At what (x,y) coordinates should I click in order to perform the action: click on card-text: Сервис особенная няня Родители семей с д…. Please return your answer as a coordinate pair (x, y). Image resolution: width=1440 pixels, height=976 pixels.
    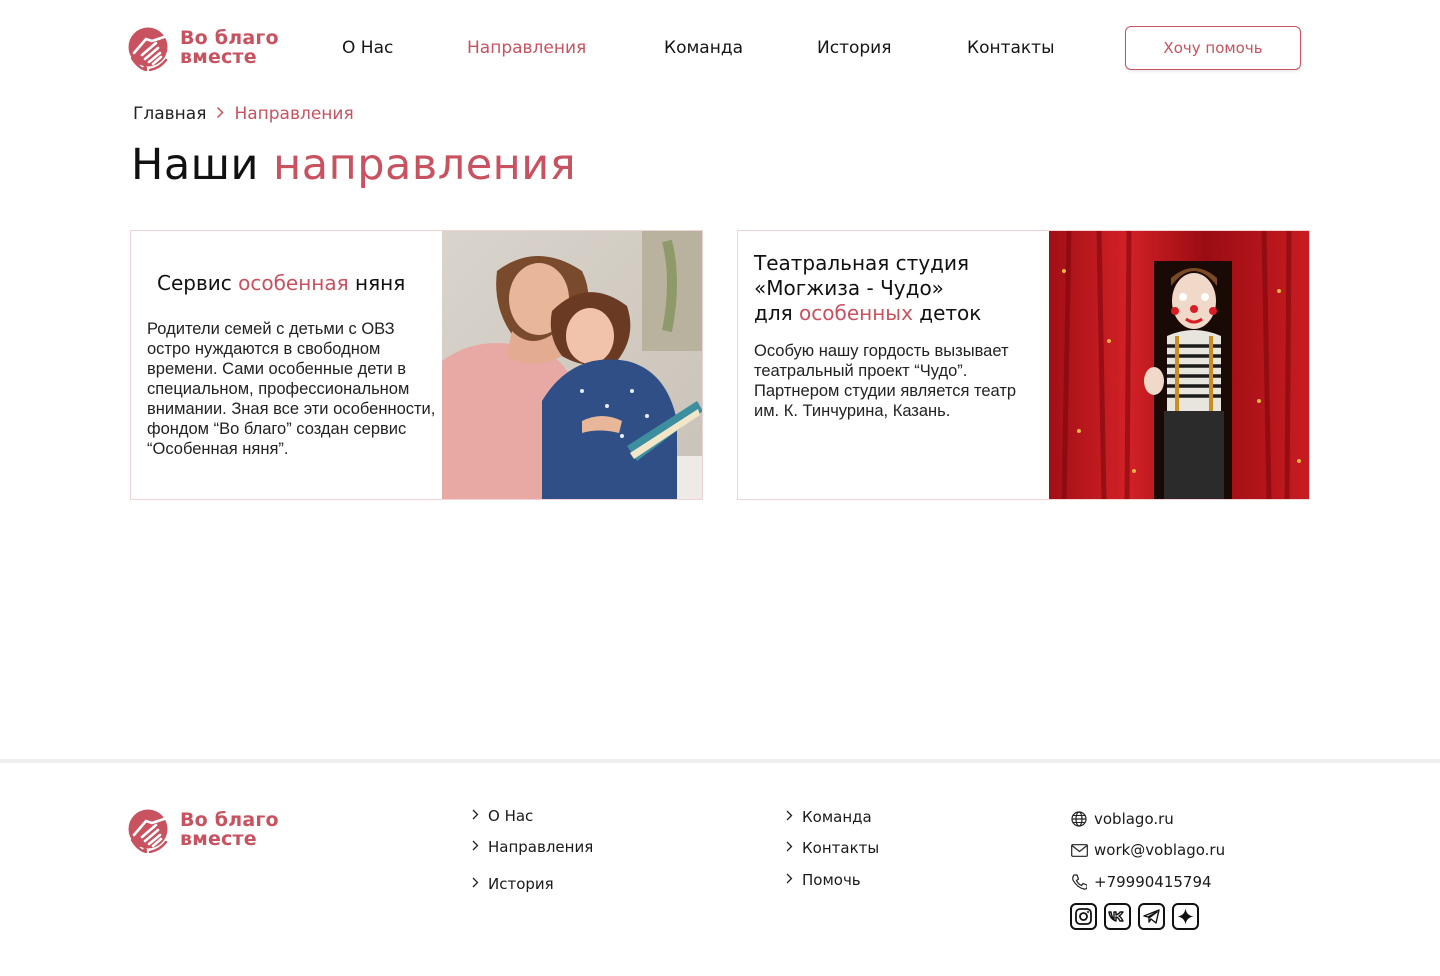
    Looking at the image, I should click on (286, 365).